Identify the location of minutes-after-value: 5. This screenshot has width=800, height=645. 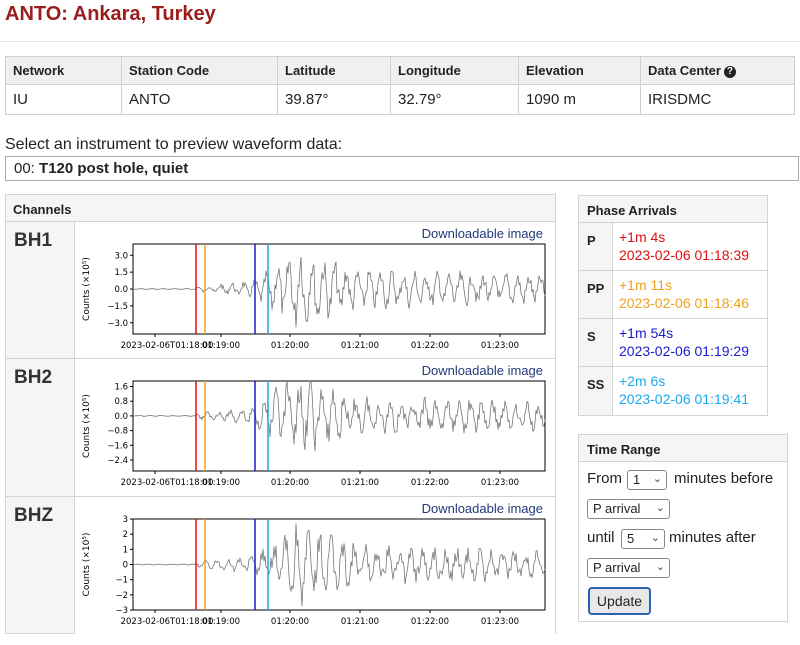
(631, 538).